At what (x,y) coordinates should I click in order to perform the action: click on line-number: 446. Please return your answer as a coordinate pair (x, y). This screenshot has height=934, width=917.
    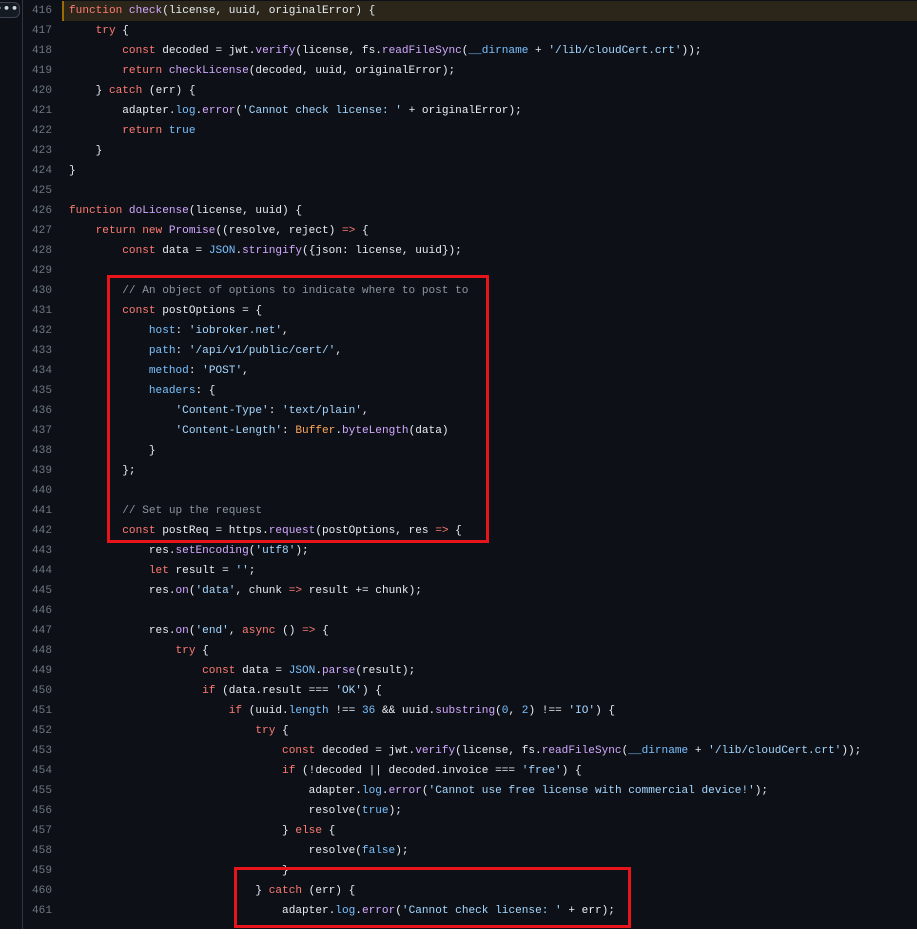
    Looking at the image, I should click on (38, 611).